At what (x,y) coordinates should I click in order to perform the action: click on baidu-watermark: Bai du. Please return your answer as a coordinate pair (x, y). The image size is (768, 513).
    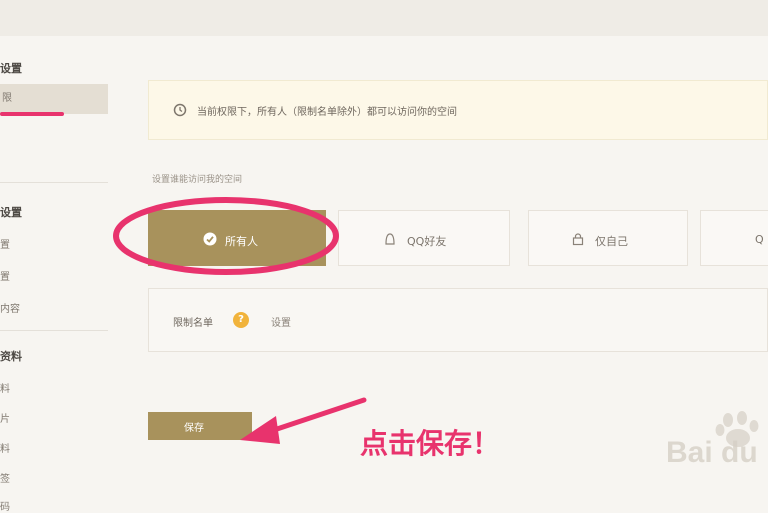
    Looking at the image, I should click on (715, 450).